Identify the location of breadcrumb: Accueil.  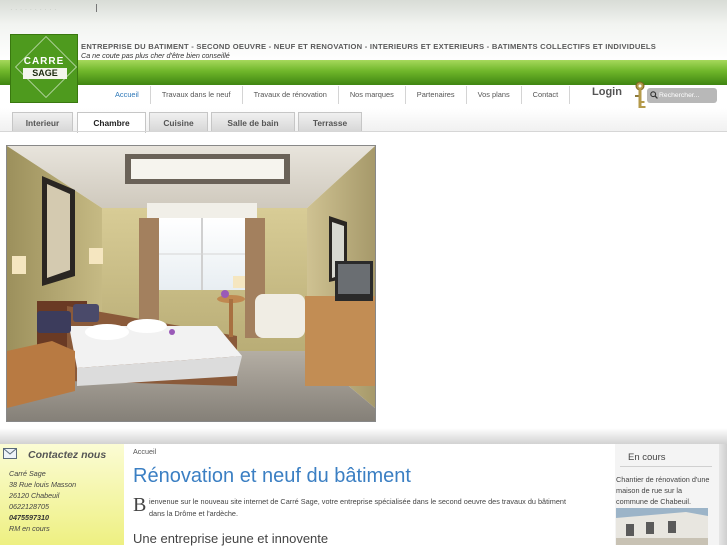
(144, 451).